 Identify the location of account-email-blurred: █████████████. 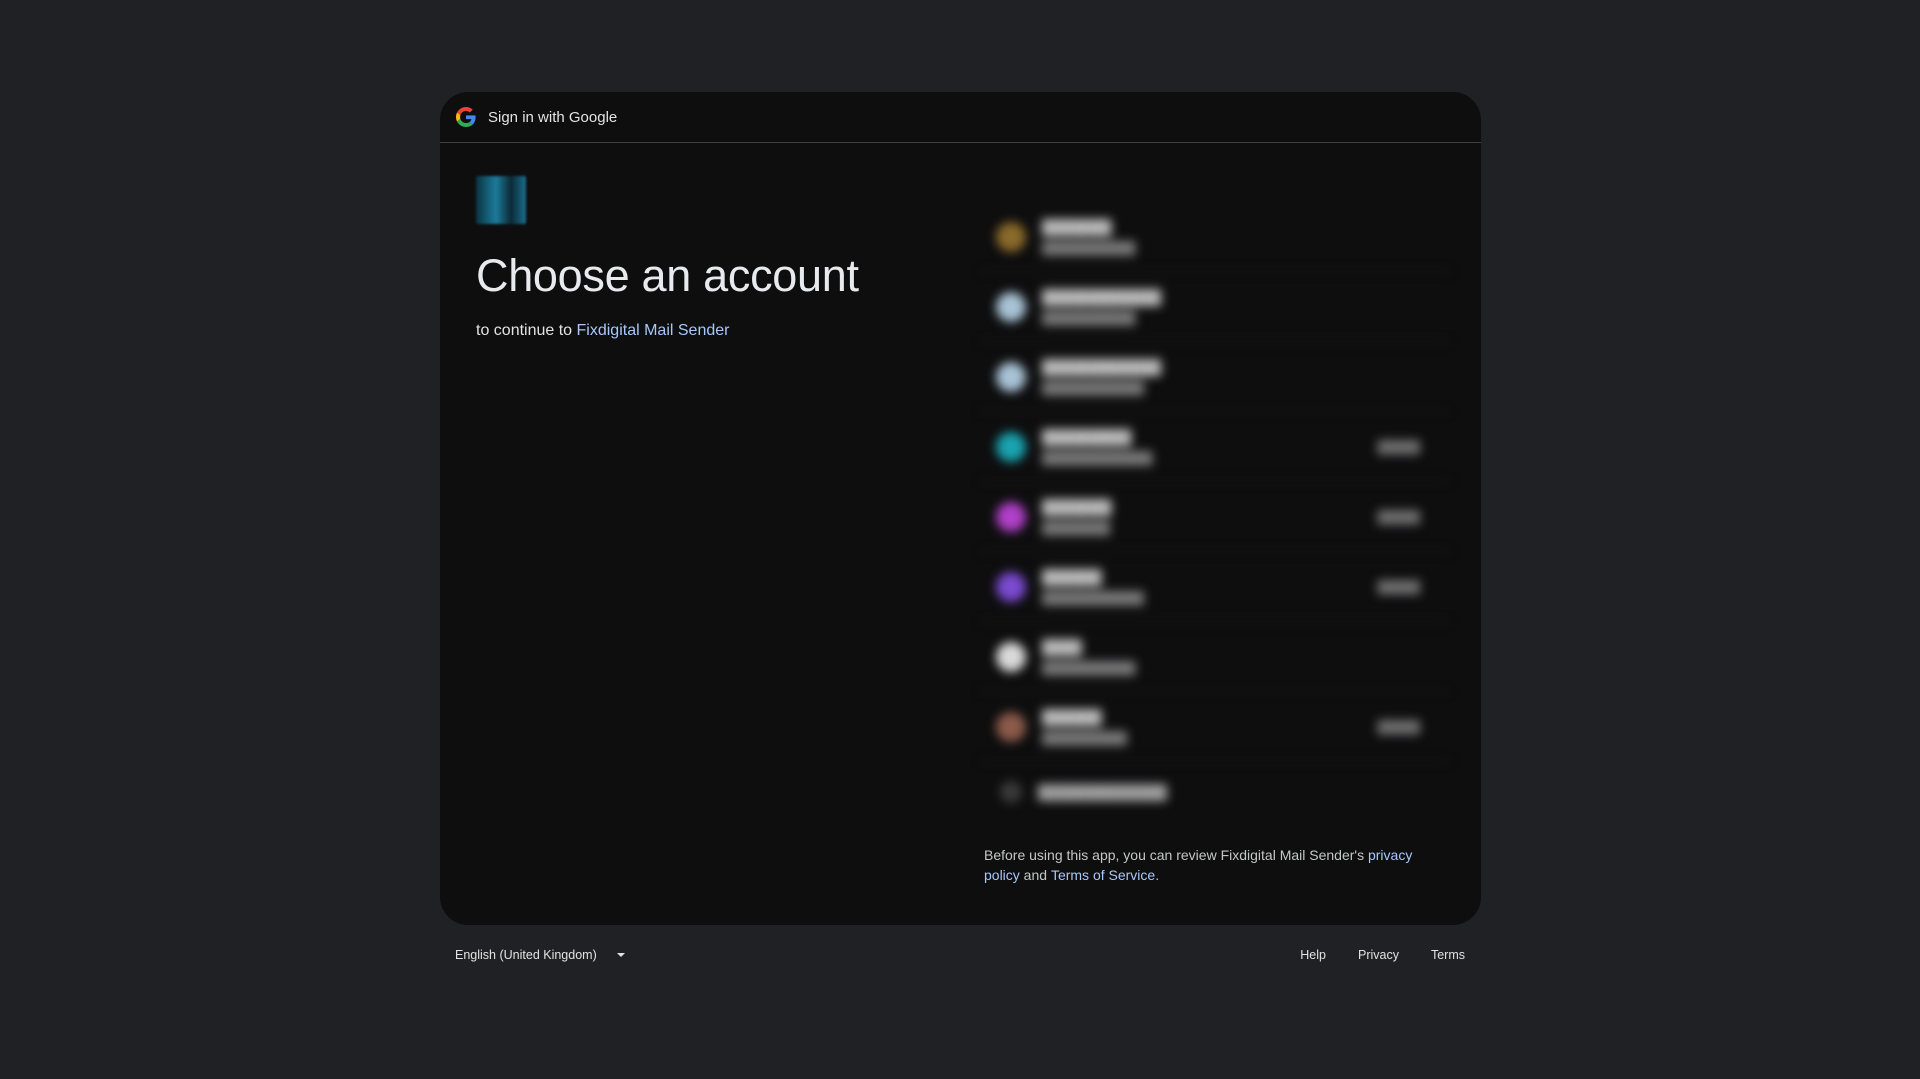
(1097, 457).